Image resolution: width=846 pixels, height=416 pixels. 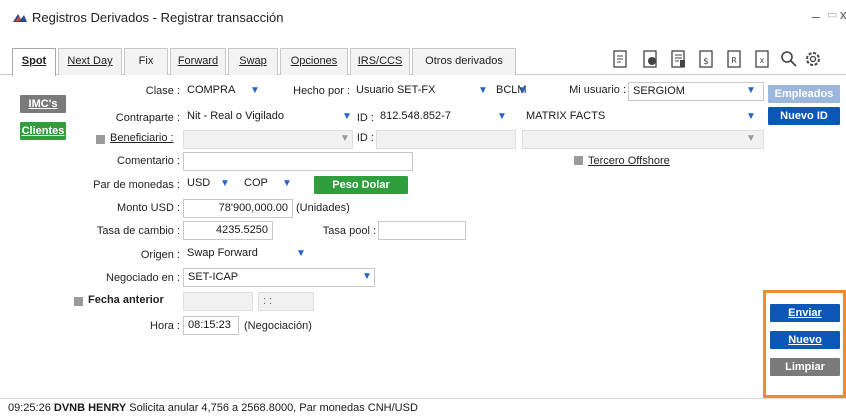 What do you see at coordinates (444, 117) in the screenshot?
I see `id-select: 812.548.852-7` at bounding box center [444, 117].